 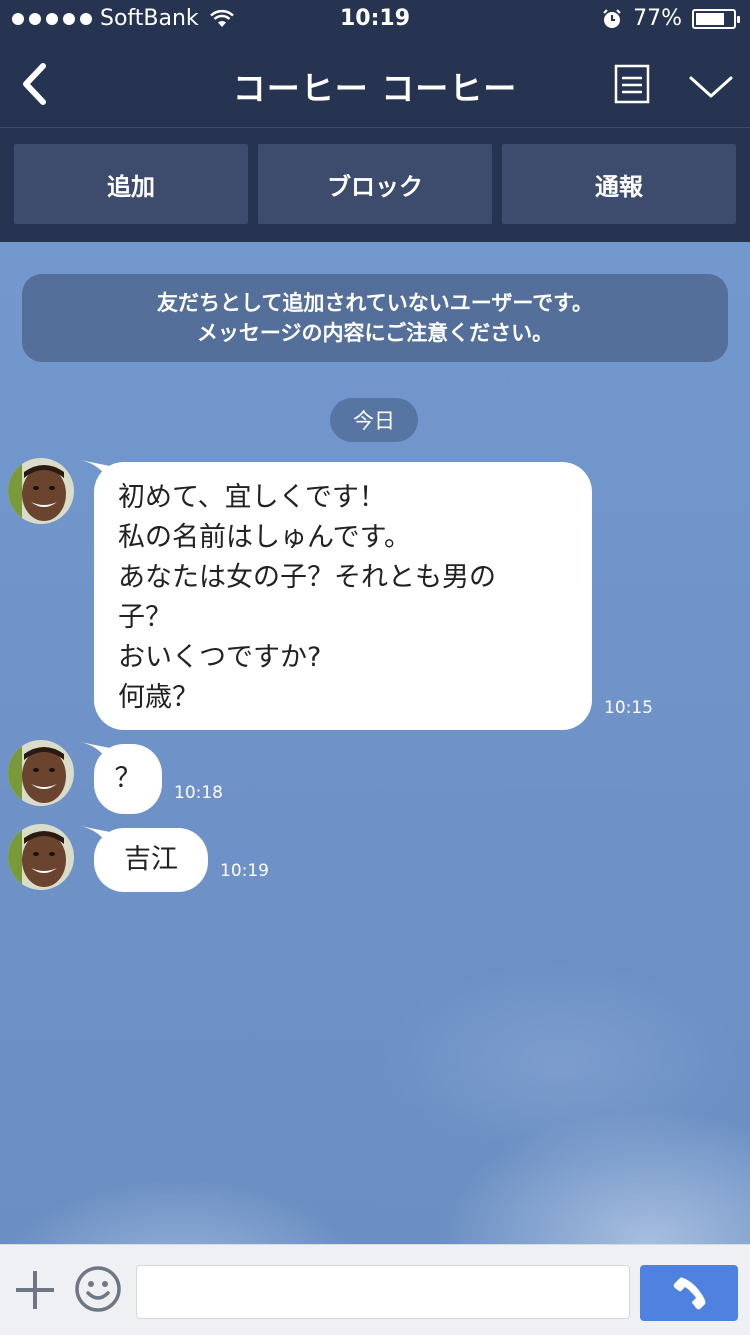 What do you see at coordinates (35, 1290) in the screenshot?
I see `plus-icon` at bounding box center [35, 1290].